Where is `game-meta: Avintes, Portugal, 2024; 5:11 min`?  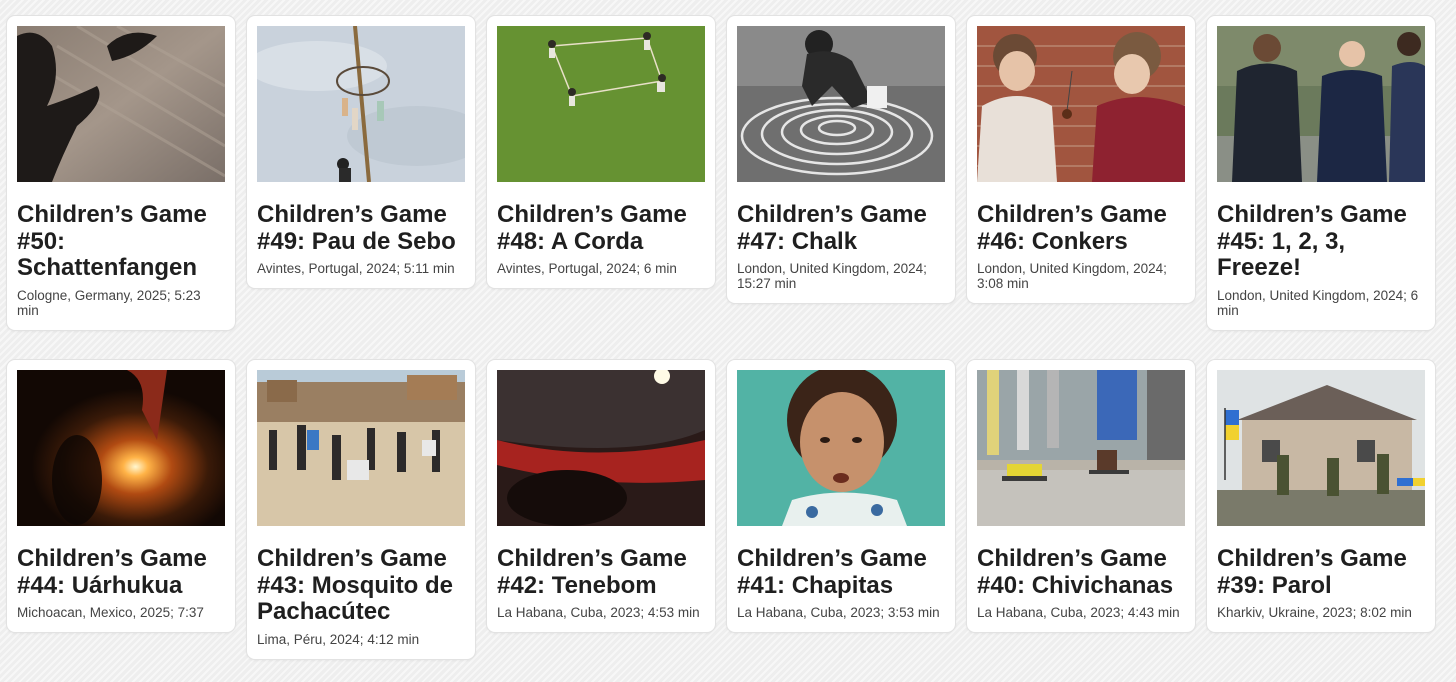 game-meta: Avintes, Portugal, 2024; 5:11 min is located at coordinates (356, 268).